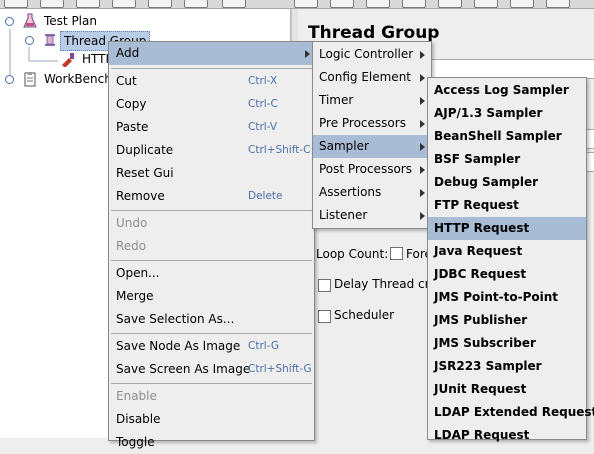  What do you see at coordinates (211, 296) in the screenshot?
I see `menu-item-merge: Merge` at bounding box center [211, 296].